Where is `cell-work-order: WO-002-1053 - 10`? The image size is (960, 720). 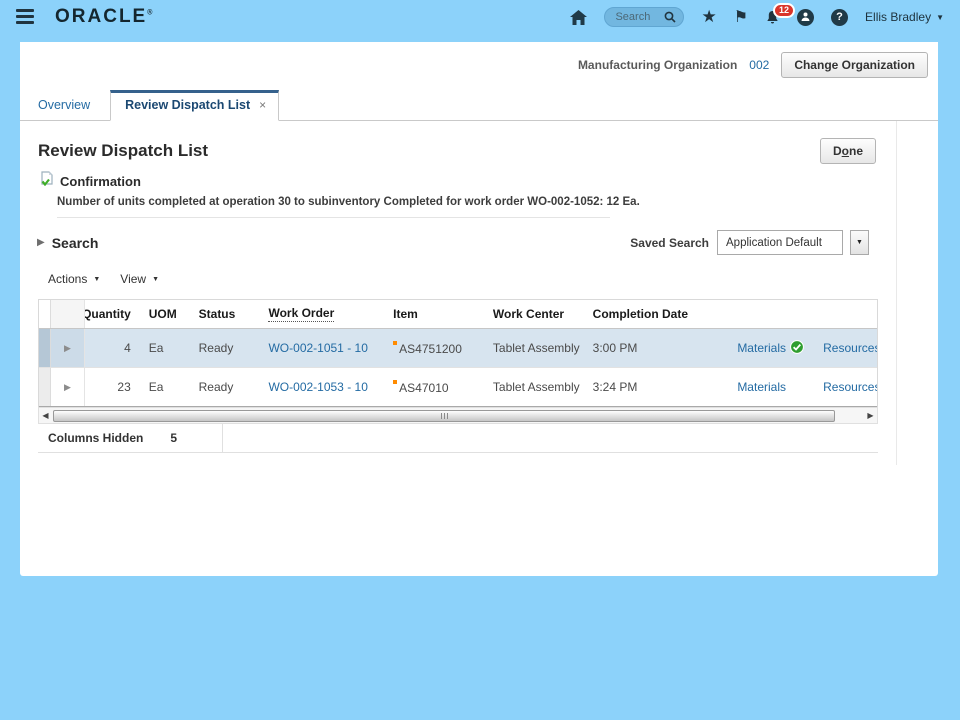
cell-work-order: WO-002-1053 - 10 is located at coordinates (322, 387).